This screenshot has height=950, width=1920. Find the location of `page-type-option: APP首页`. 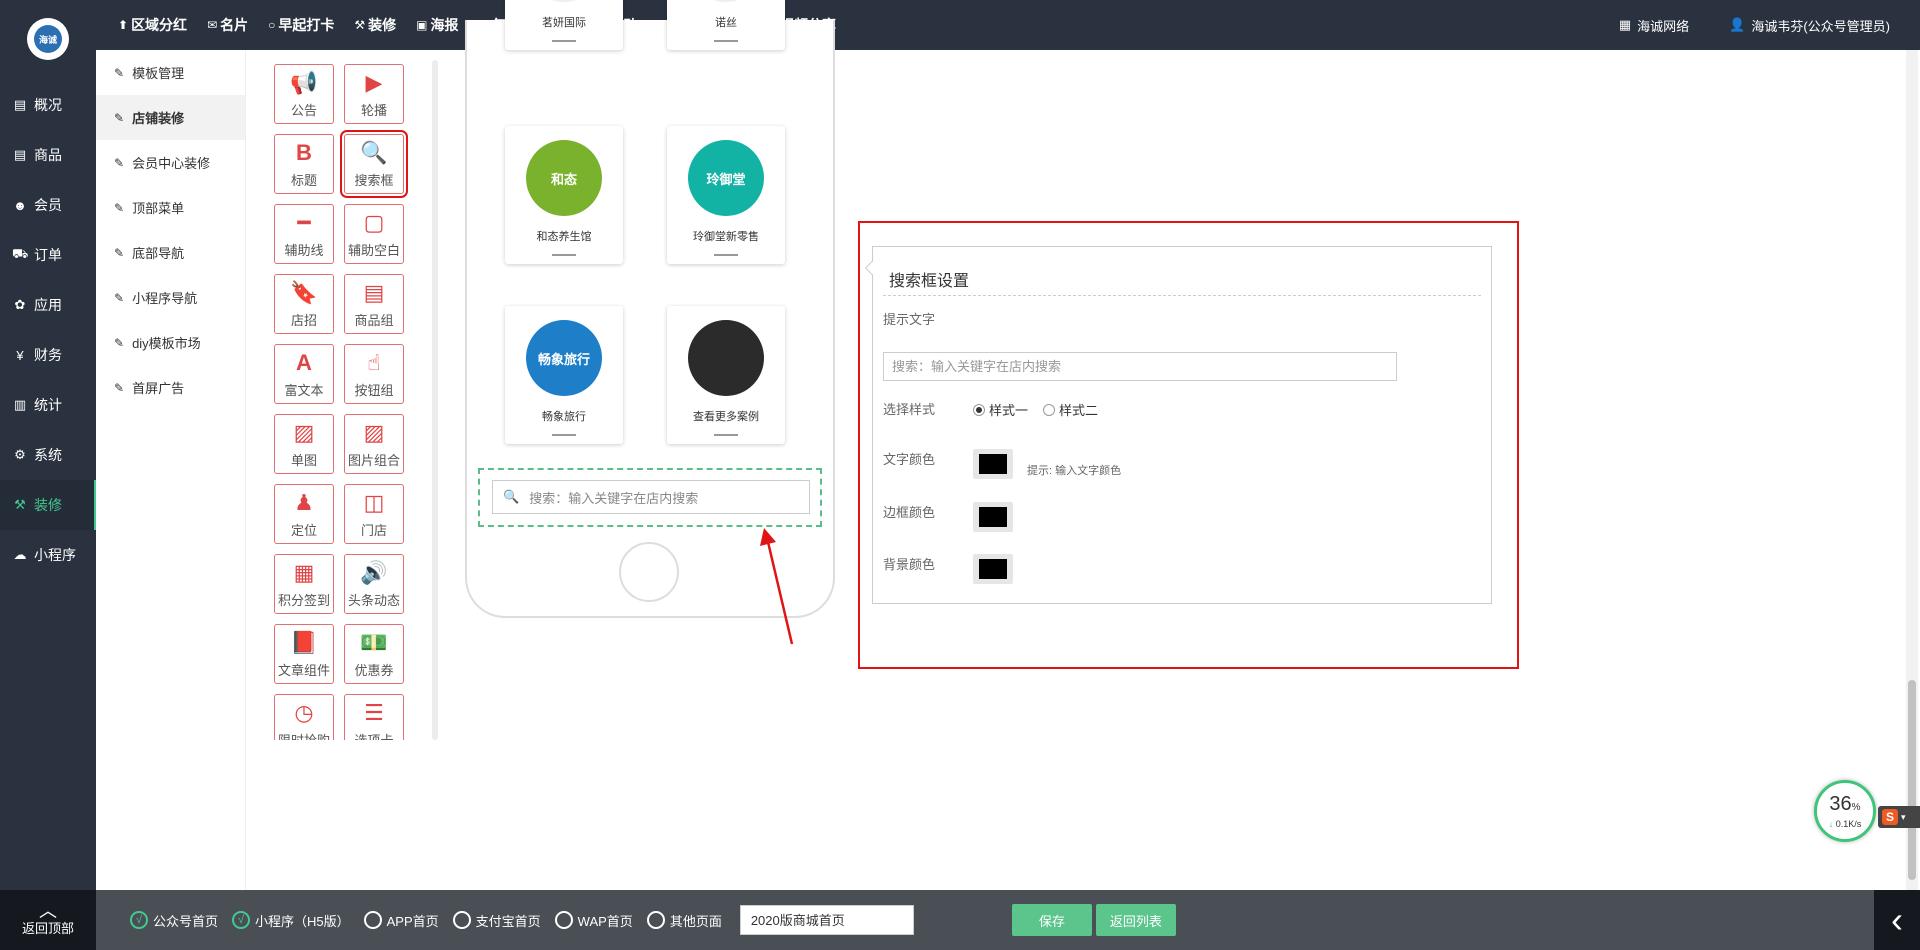

page-type-option: APP首页 is located at coordinates (401, 920).